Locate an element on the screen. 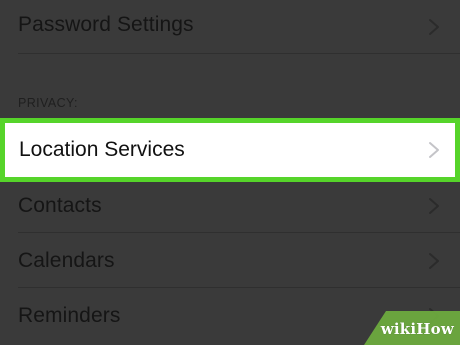  divider is located at coordinates (239, 53).